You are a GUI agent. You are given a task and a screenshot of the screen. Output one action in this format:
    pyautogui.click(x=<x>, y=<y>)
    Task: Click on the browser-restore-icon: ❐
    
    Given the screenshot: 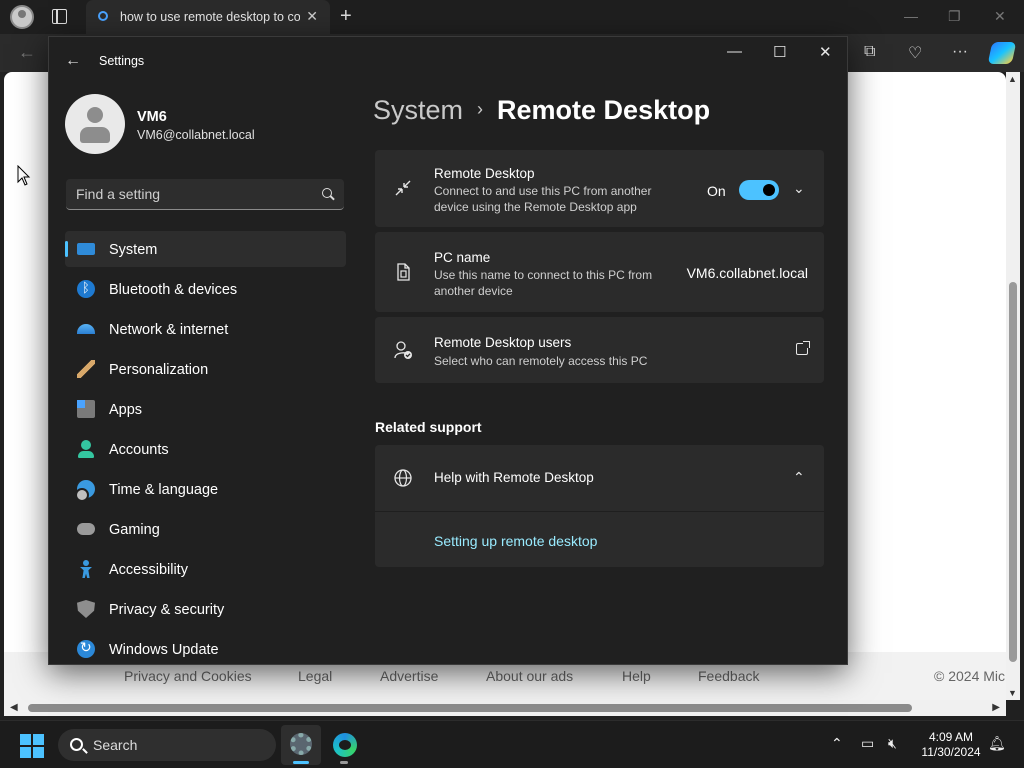 What is the action you would take?
    pyautogui.click(x=954, y=16)
    